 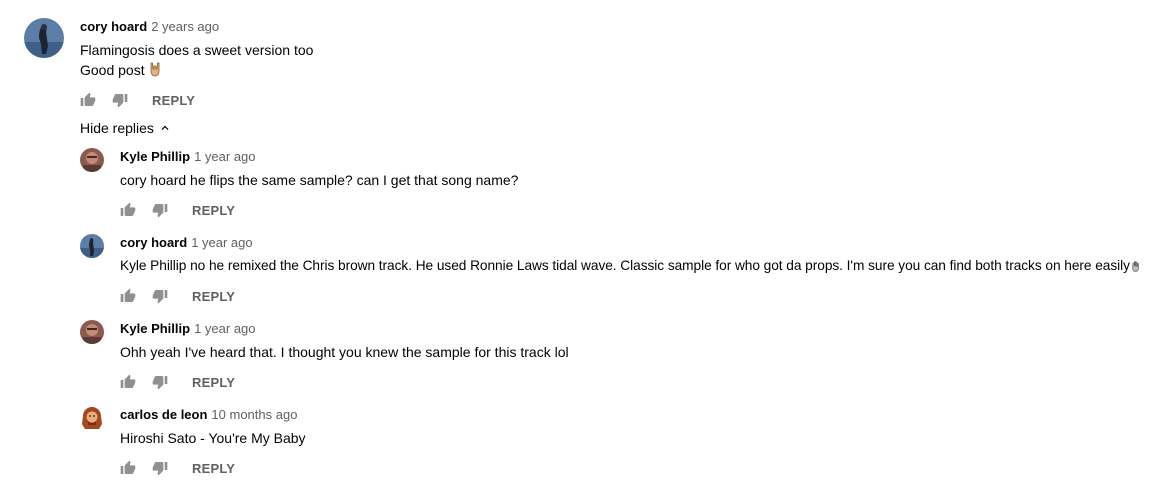 I want to click on timestamp: 10 months ago, so click(x=254, y=414).